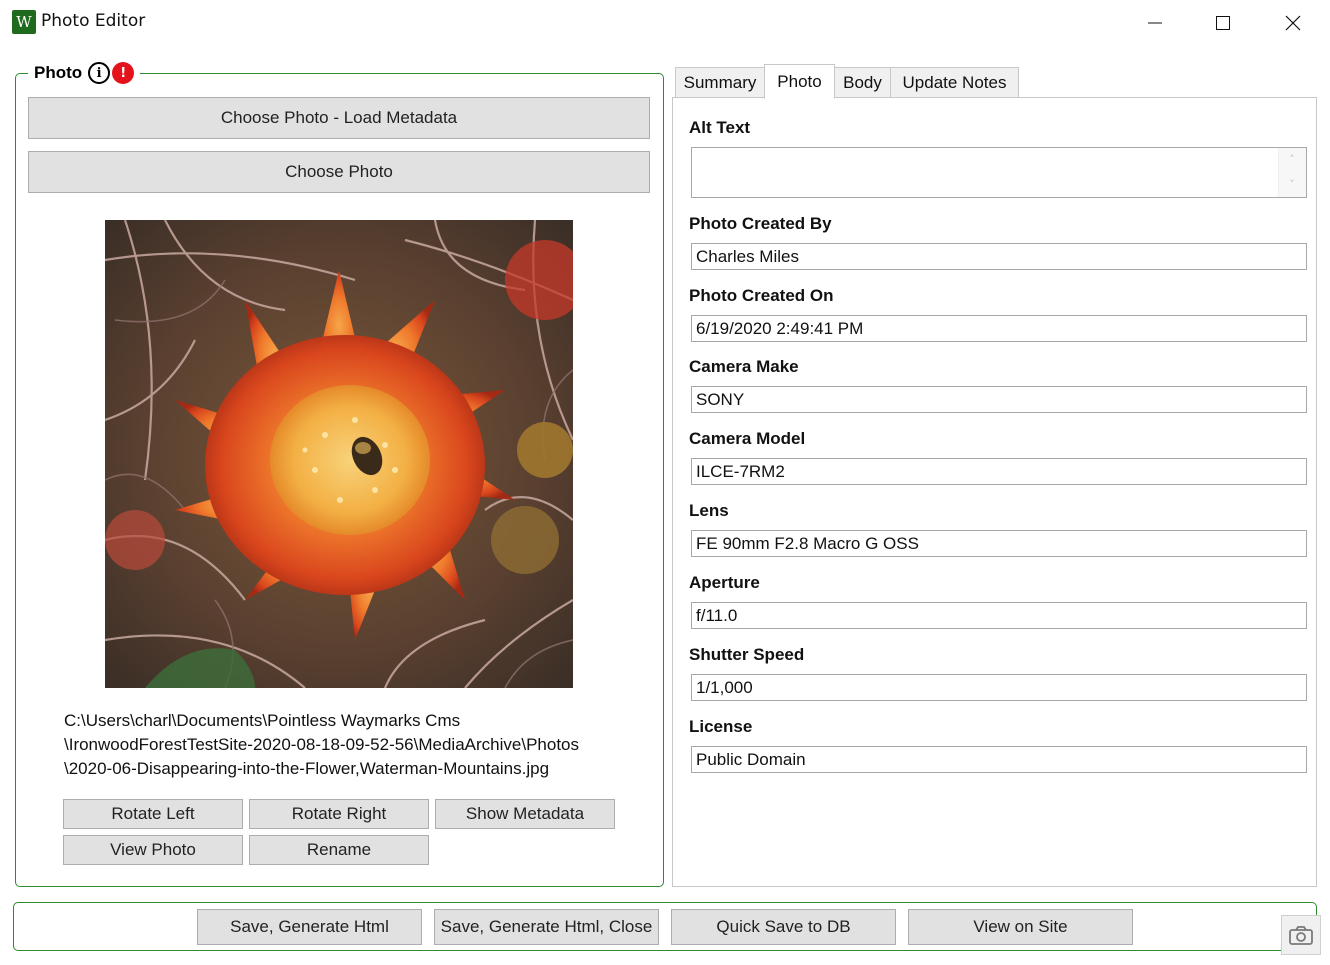 This screenshot has height=965, width=1330. Describe the element at coordinates (123, 73) in the screenshot. I see `error-icon: !` at that location.